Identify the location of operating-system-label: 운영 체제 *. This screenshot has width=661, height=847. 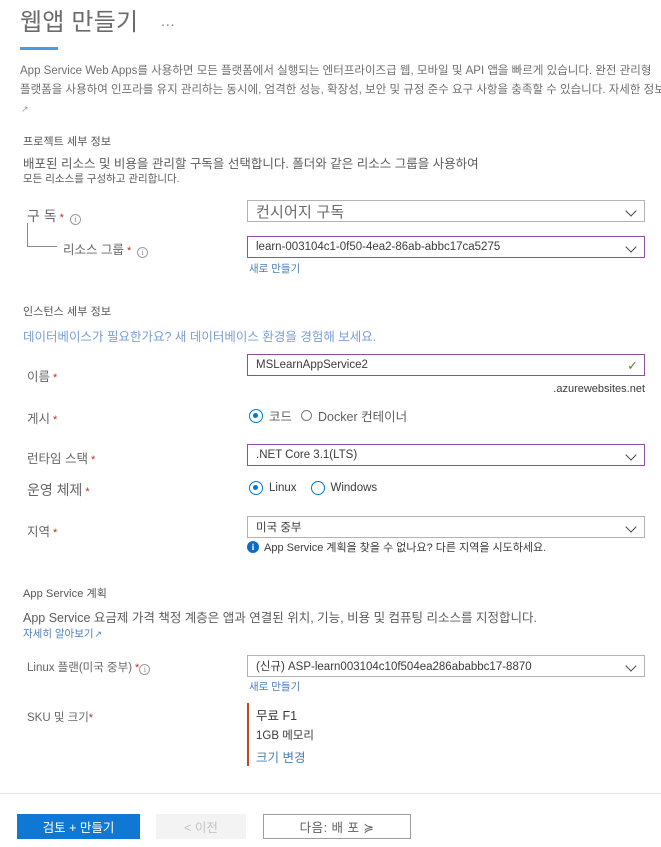
(58, 490).